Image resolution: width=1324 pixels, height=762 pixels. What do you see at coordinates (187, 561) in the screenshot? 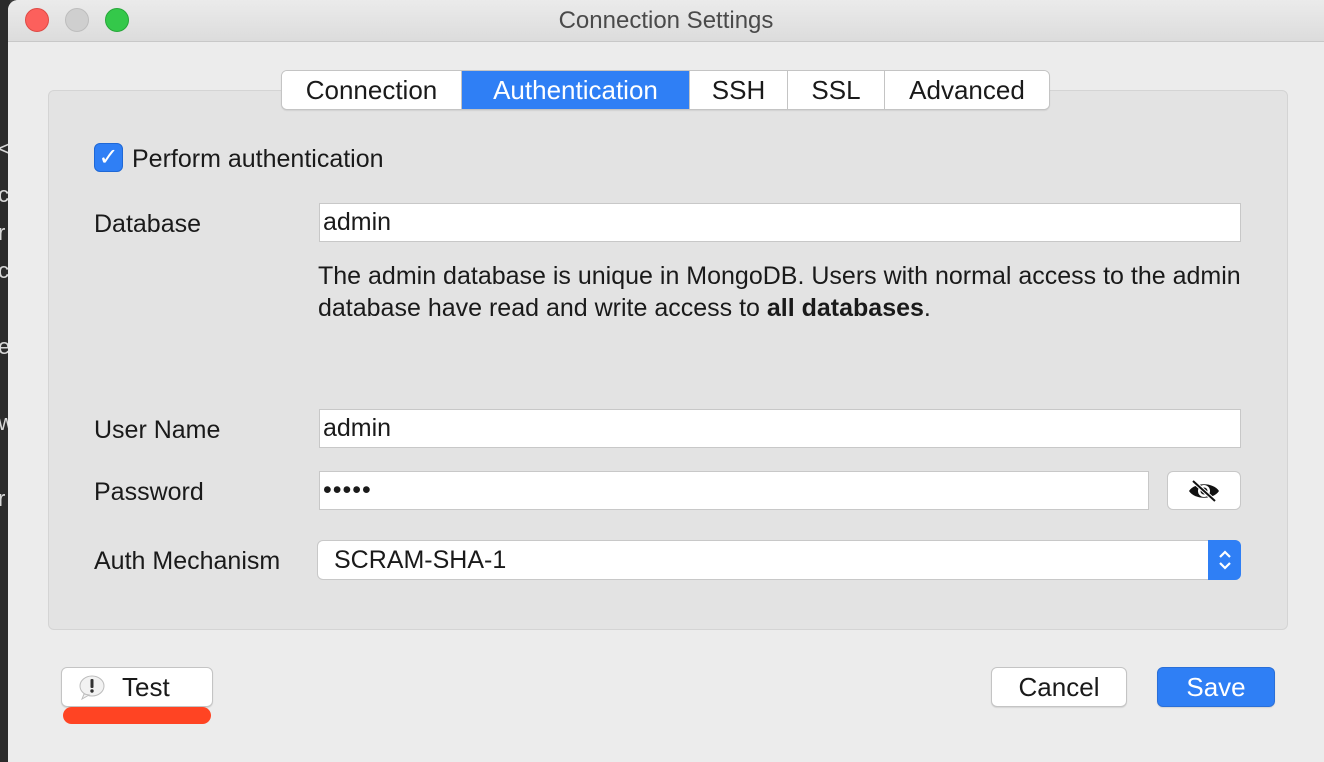
I see `auth-mechanism-label: Auth Mechanism` at bounding box center [187, 561].